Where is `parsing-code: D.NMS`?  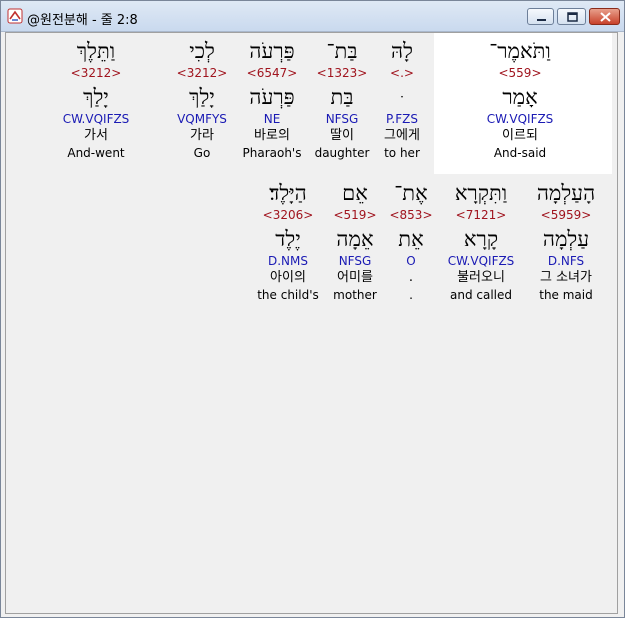
parsing-code: D.NMS is located at coordinates (287, 261).